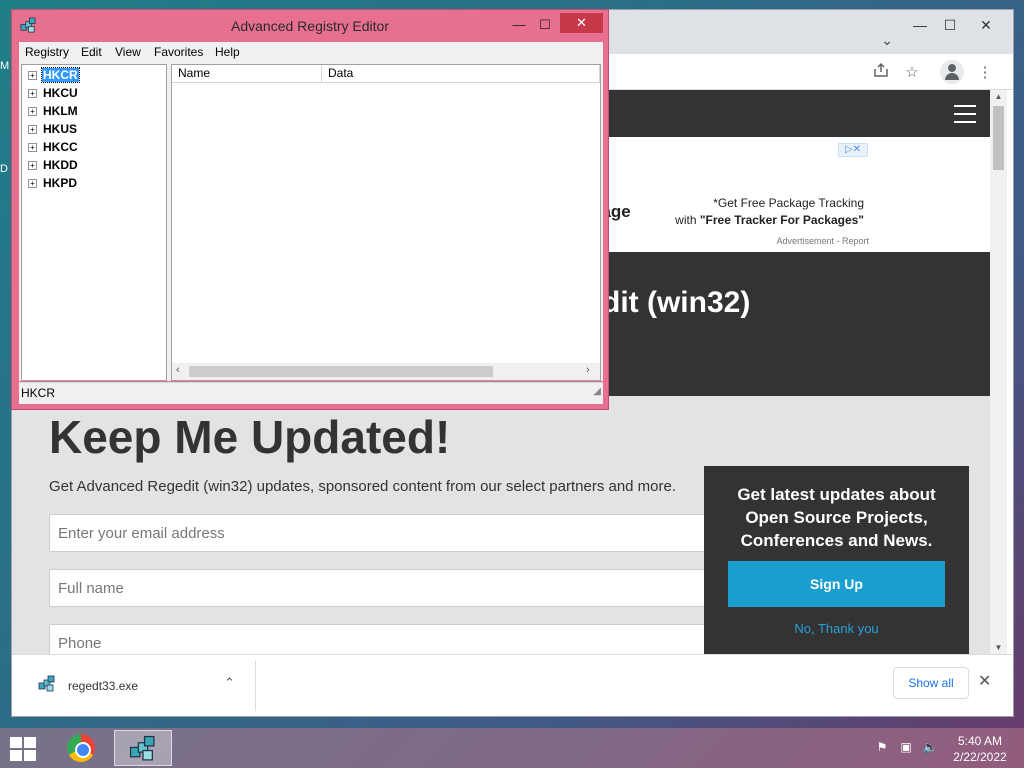  Describe the element at coordinates (984, 681) in the screenshot. I see `close-download-bar-icon: ✕` at that location.